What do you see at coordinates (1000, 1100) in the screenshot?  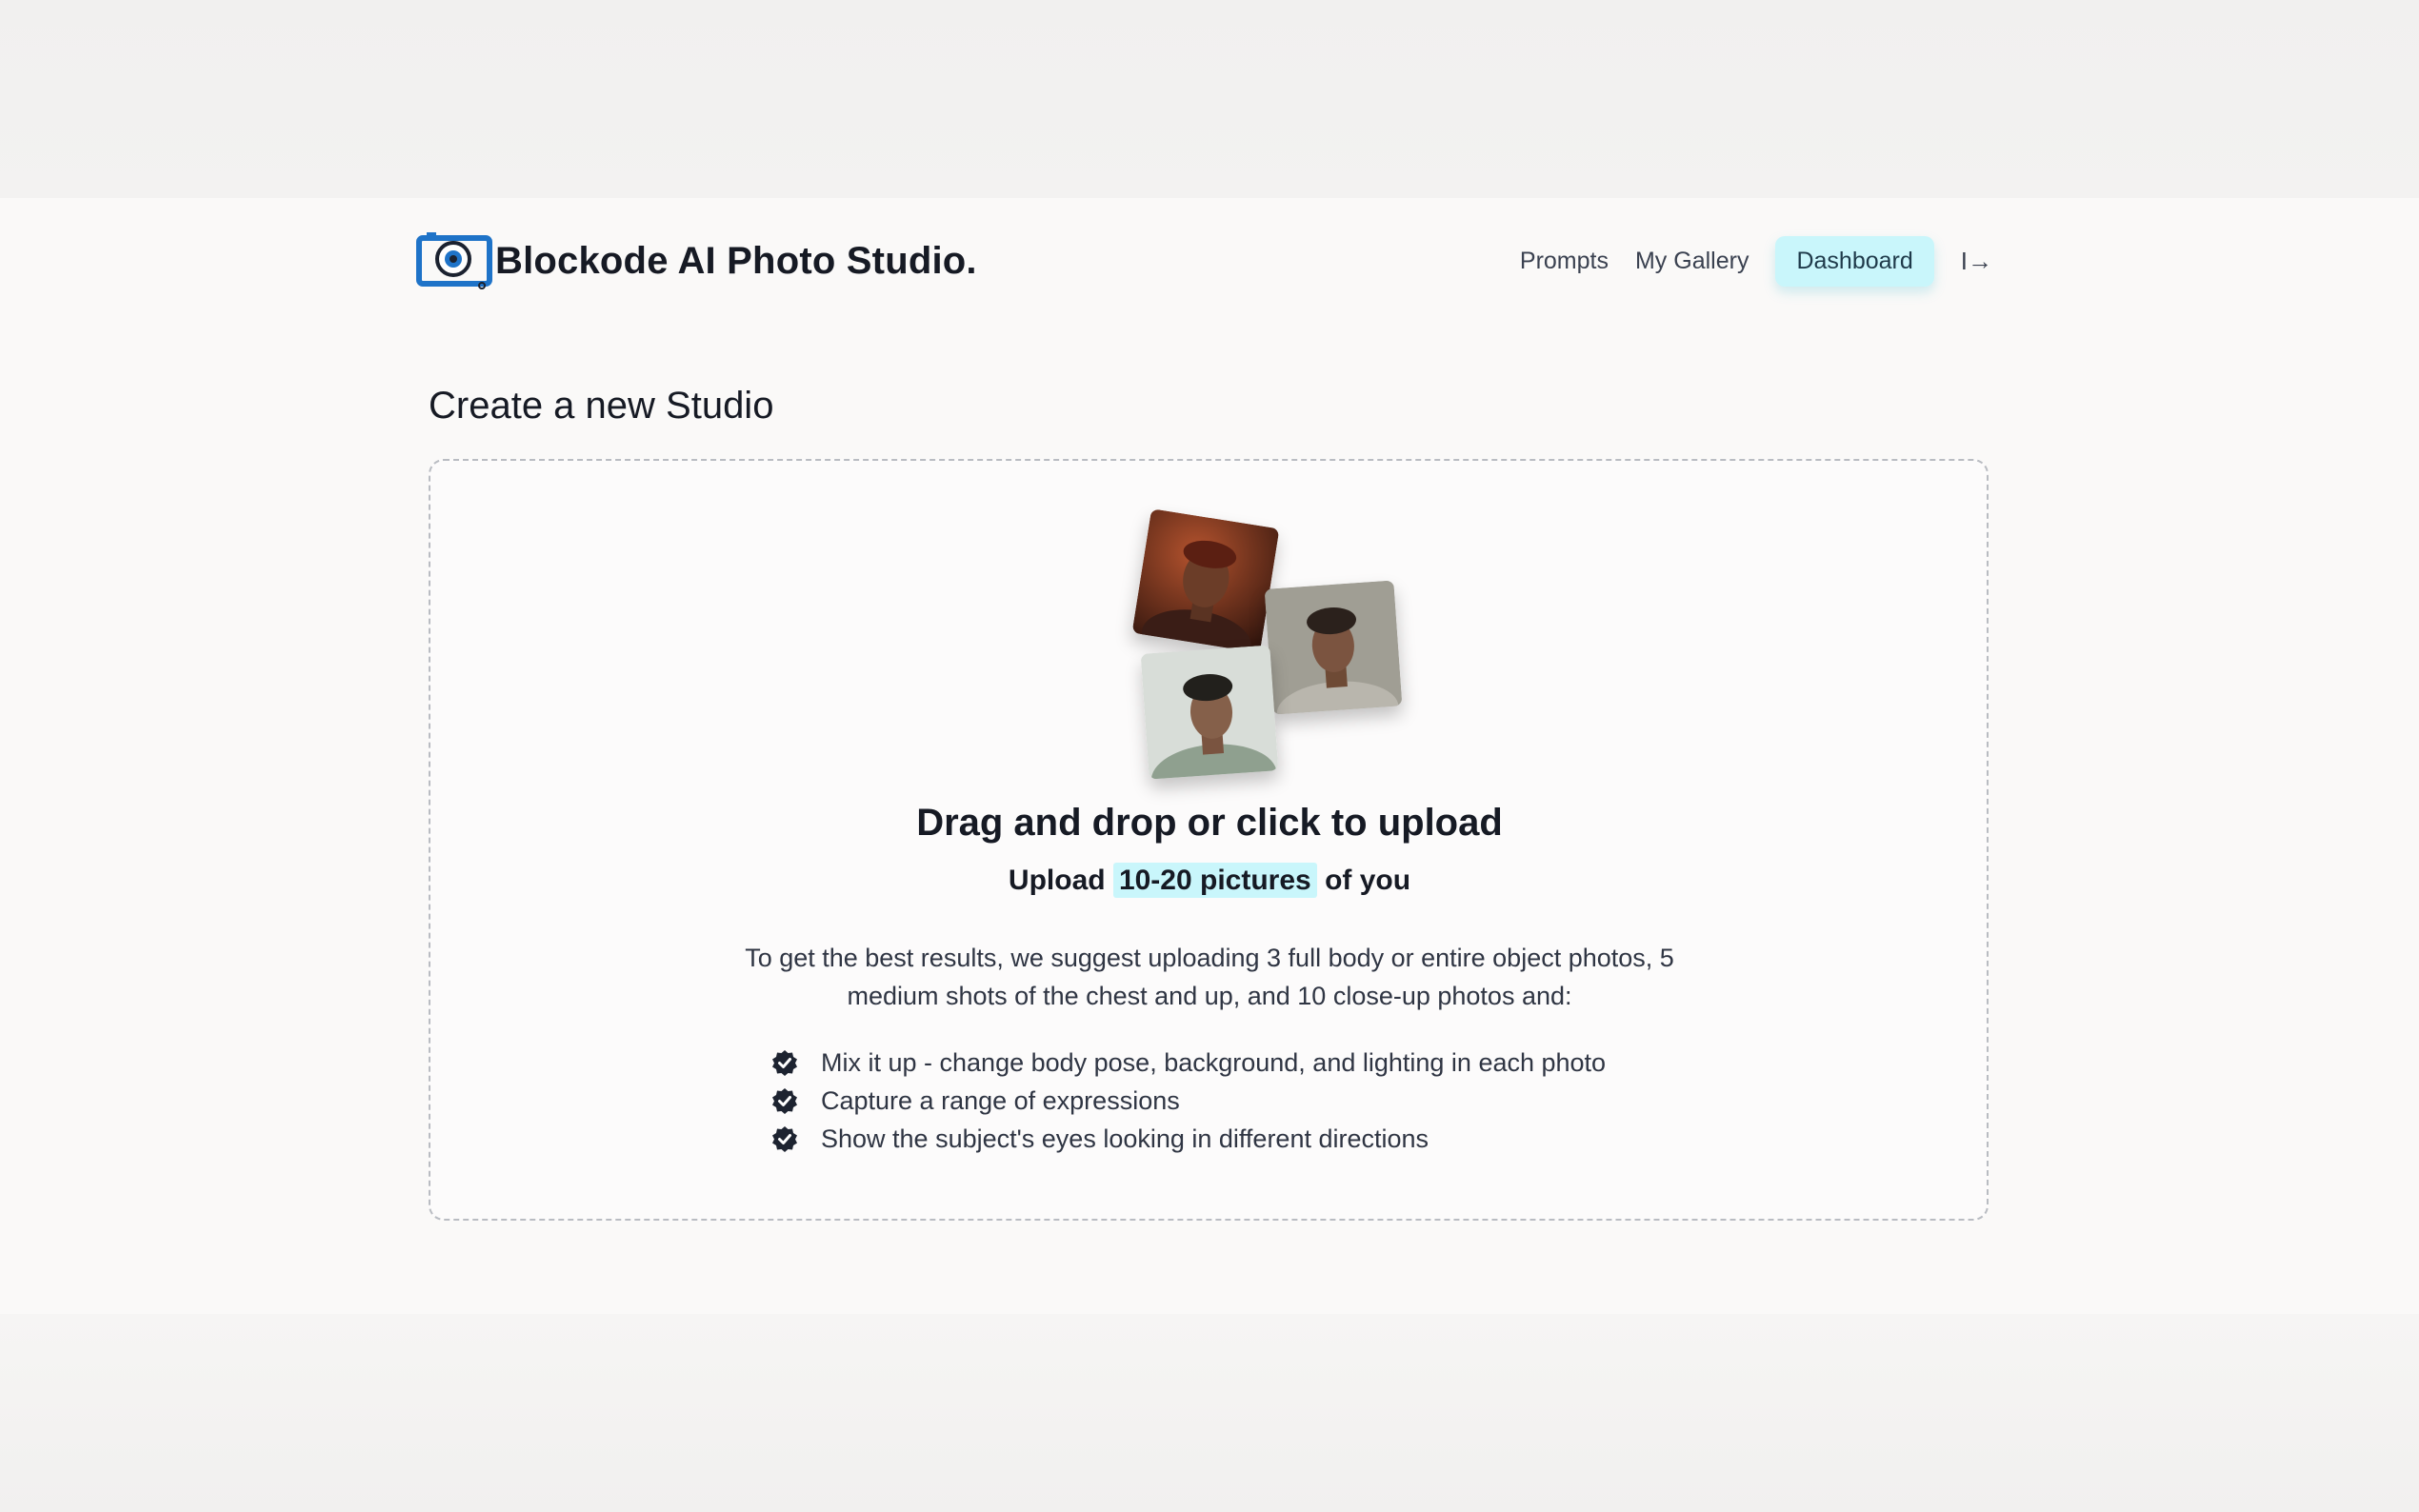 I see `tip-text: Capture a range of expressions` at bounding box center [1000, 1100].